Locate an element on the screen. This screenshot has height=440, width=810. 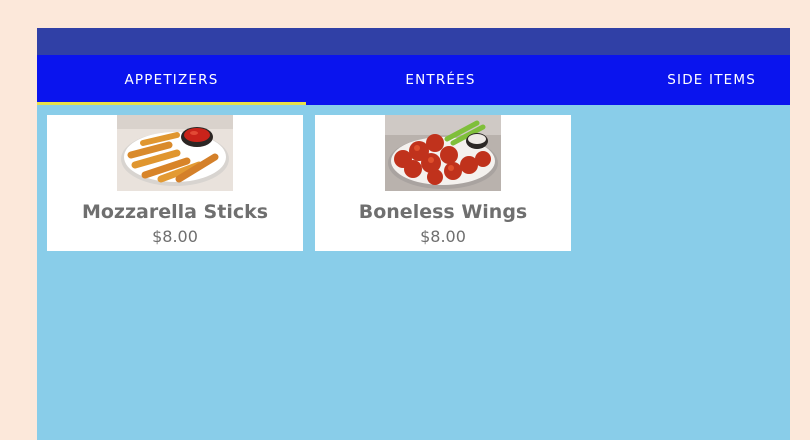
tab-entrees: ENTRÉES is located at coordinates (440, 80).